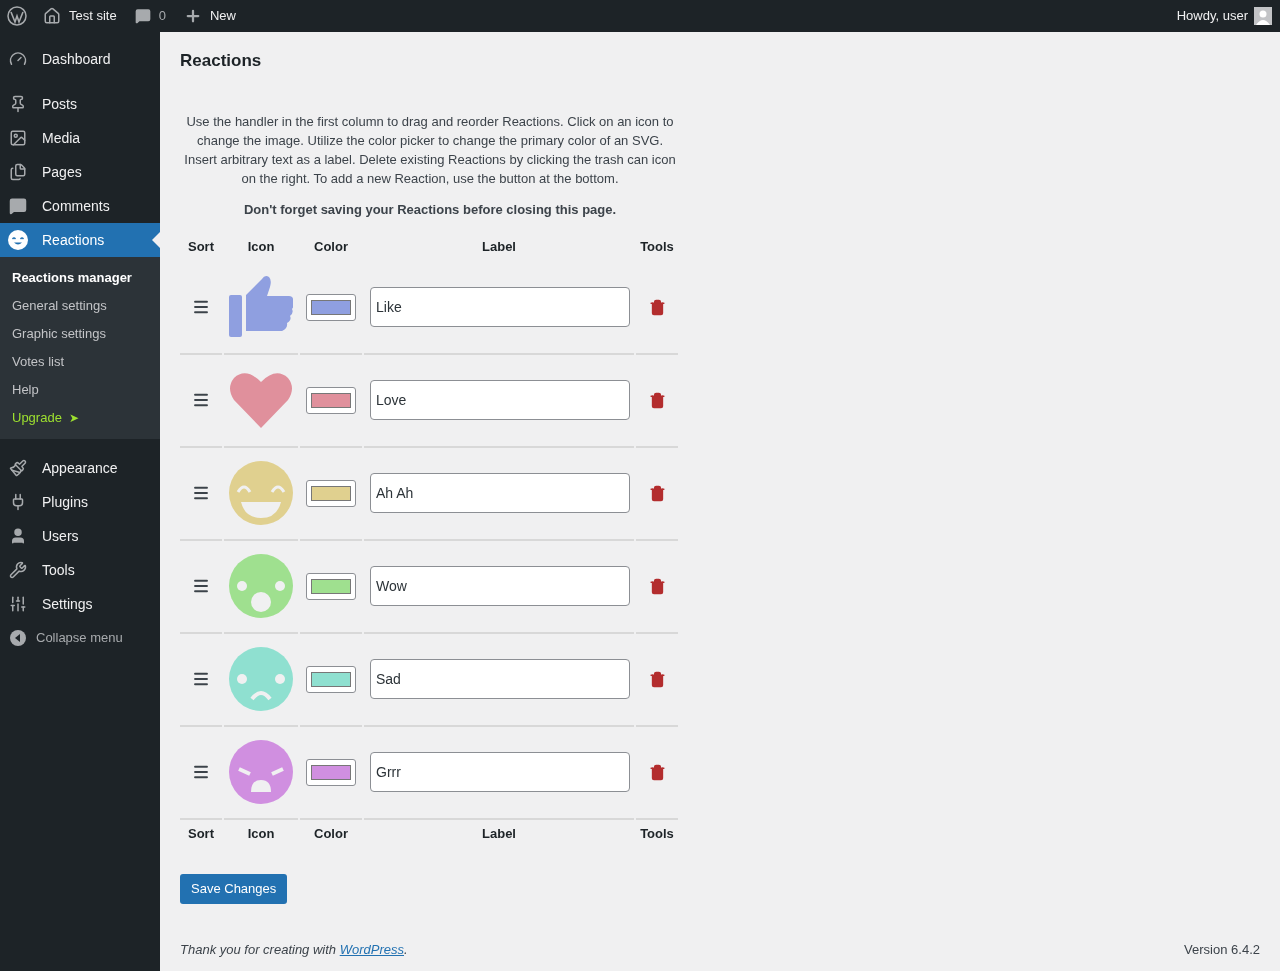  I want to click on smiley-icon, so click(18, 240).